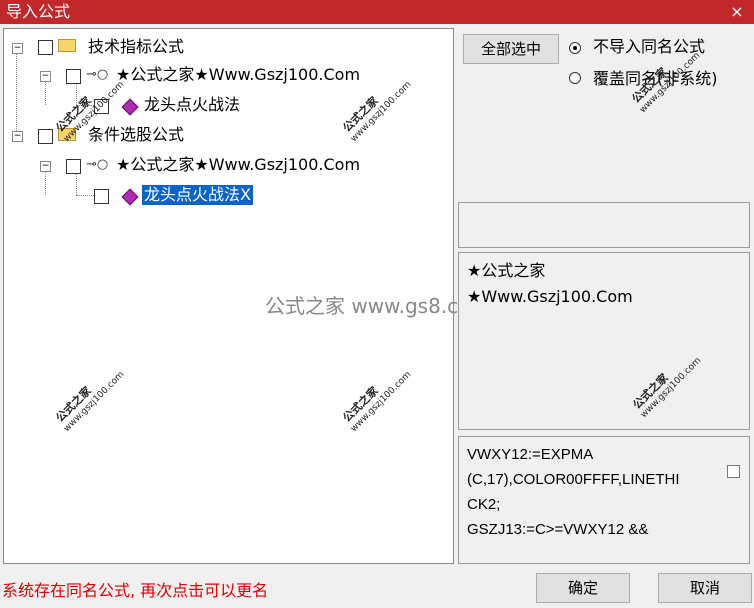  What do you see at coordinates (733, 471) in the screenshot?
I see `code-panel-checkbox` at bounding box center [733, 471].